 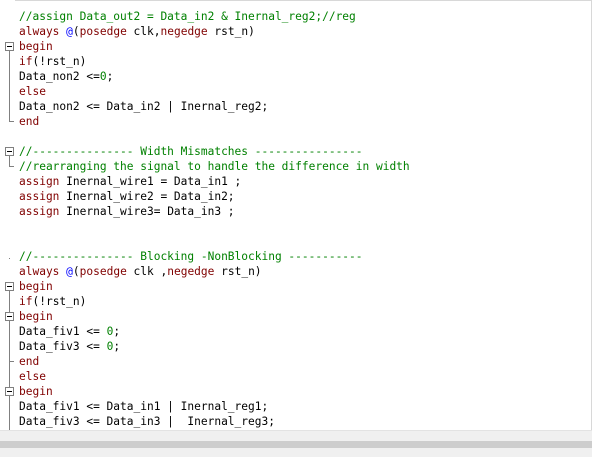 What do you see at coordinates (143, 31) in the screenshot?
I see `code-token: clk,` at bounding box center [143, 31].